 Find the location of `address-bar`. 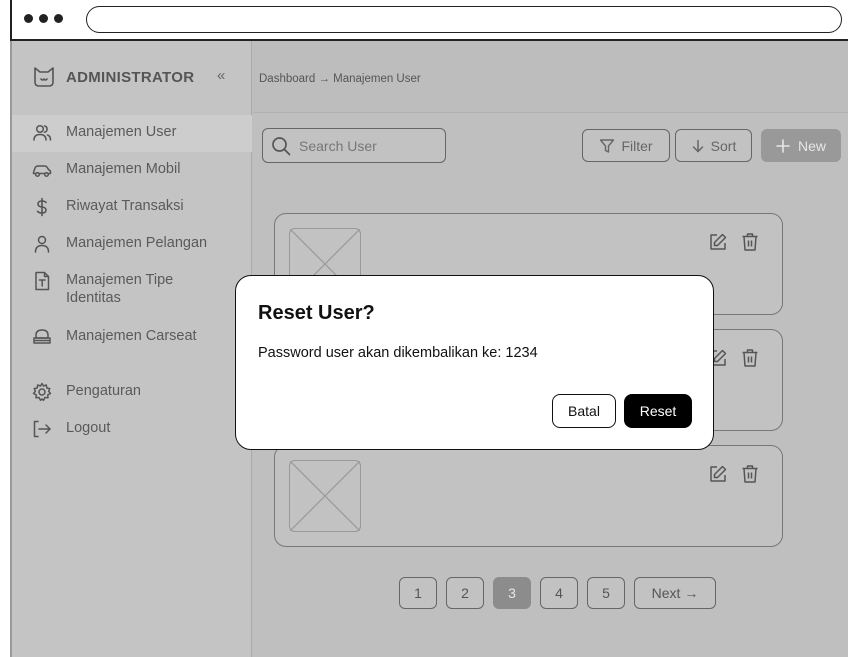

address-bar is located at coordinates (464, 19).